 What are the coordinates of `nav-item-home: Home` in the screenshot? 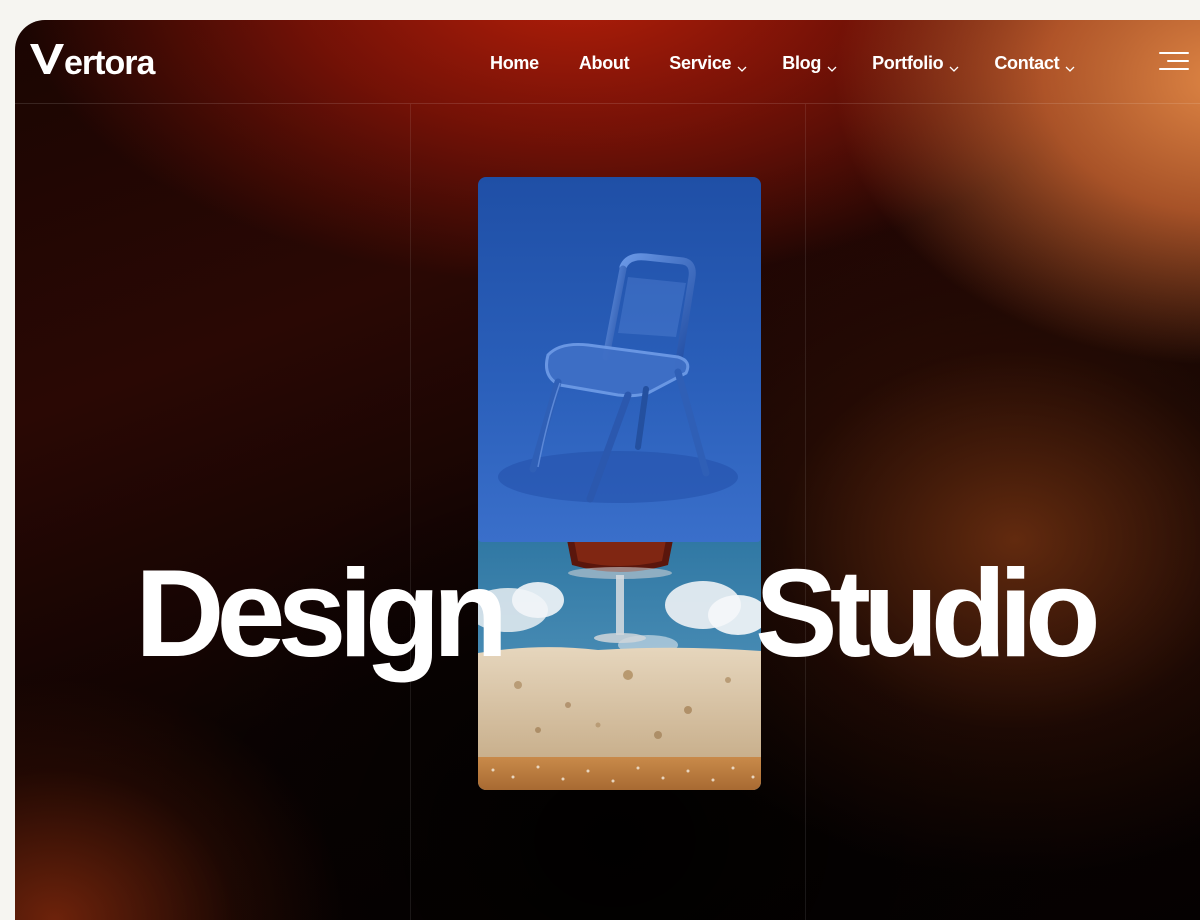 It's located at (514, 63).